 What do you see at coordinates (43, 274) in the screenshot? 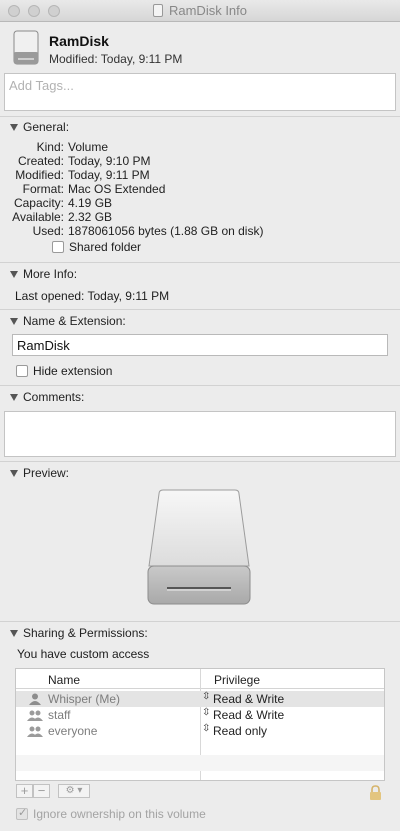
I see `section-more-info: More Info:` at bounding box center [43, 274].